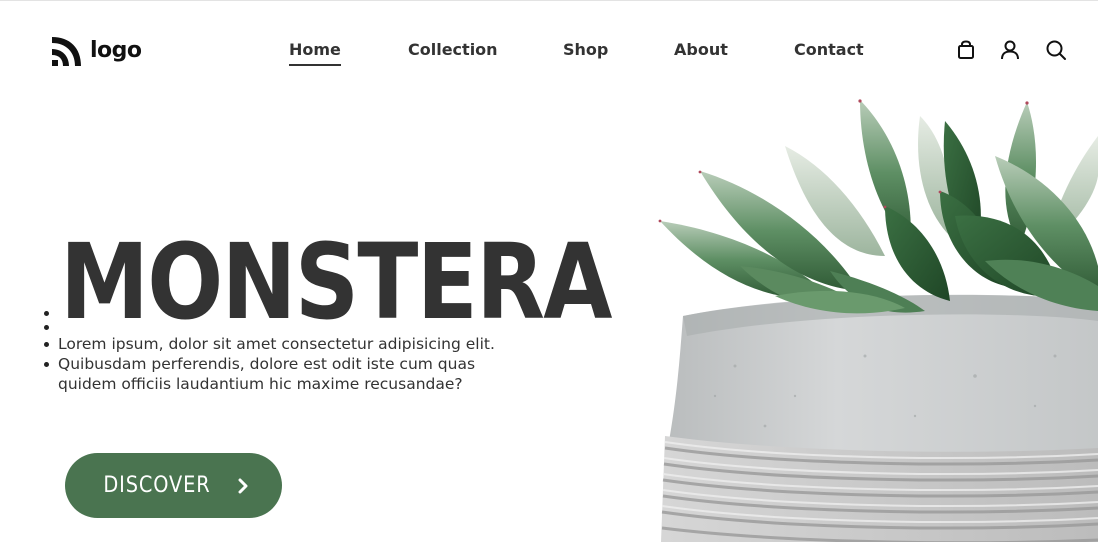 Image resolution: width=1098 pixels, height=542 pixels. I want to click on chevron-right-icon, so click(243, 485).